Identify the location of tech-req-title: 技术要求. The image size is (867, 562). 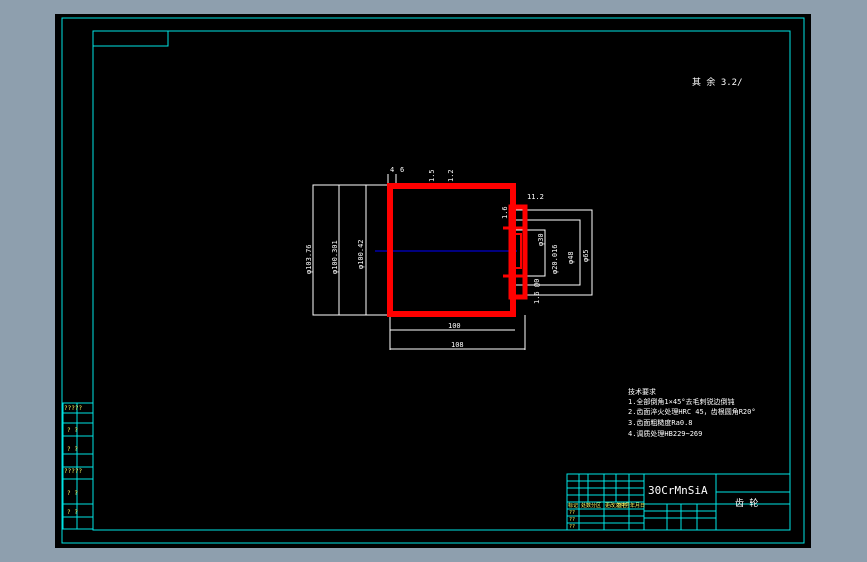
(642, 391).